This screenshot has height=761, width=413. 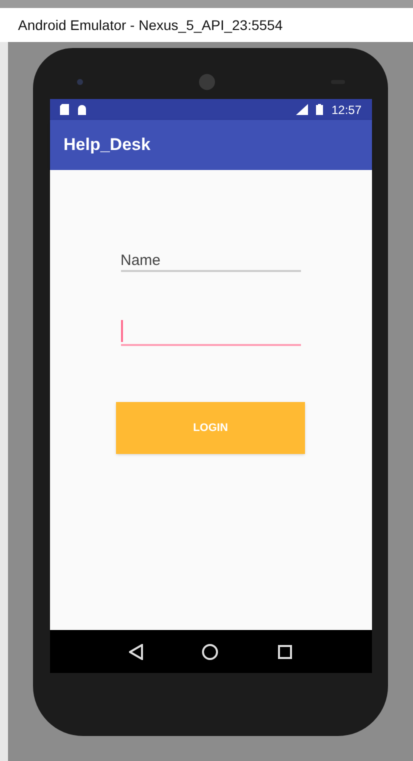 What do you see at coordinates (302, 109) in the screenshot?
I see `signal-icon` at bounding box center [302, 109].